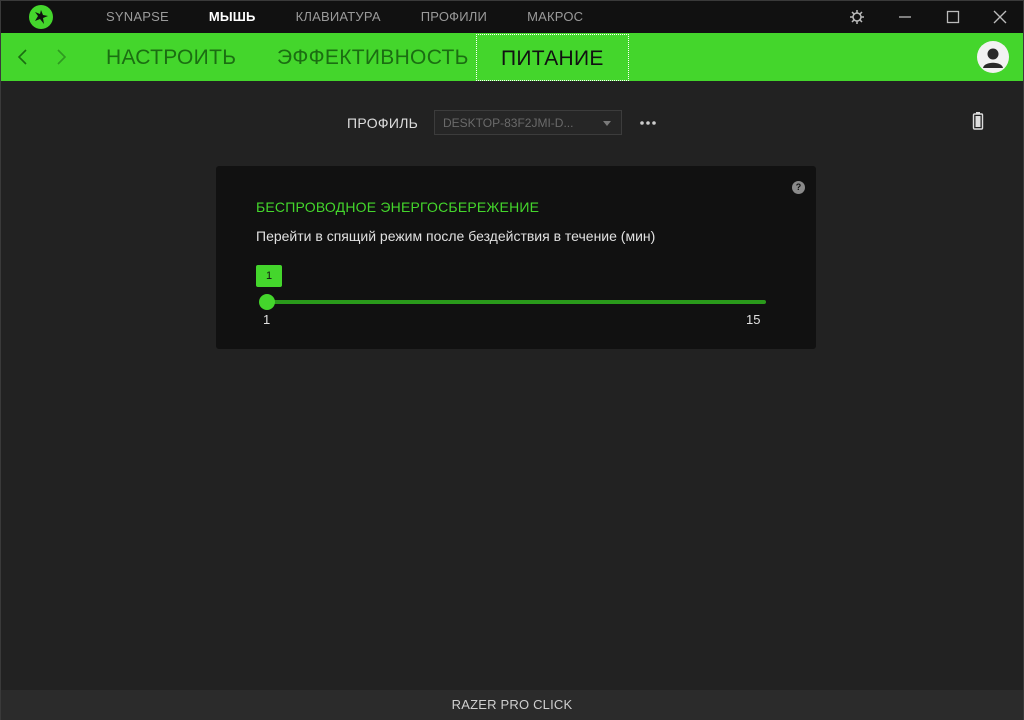 The width and height of the screenshot is (1024, 720). I want to click on slider-handle, so click(267, 302).